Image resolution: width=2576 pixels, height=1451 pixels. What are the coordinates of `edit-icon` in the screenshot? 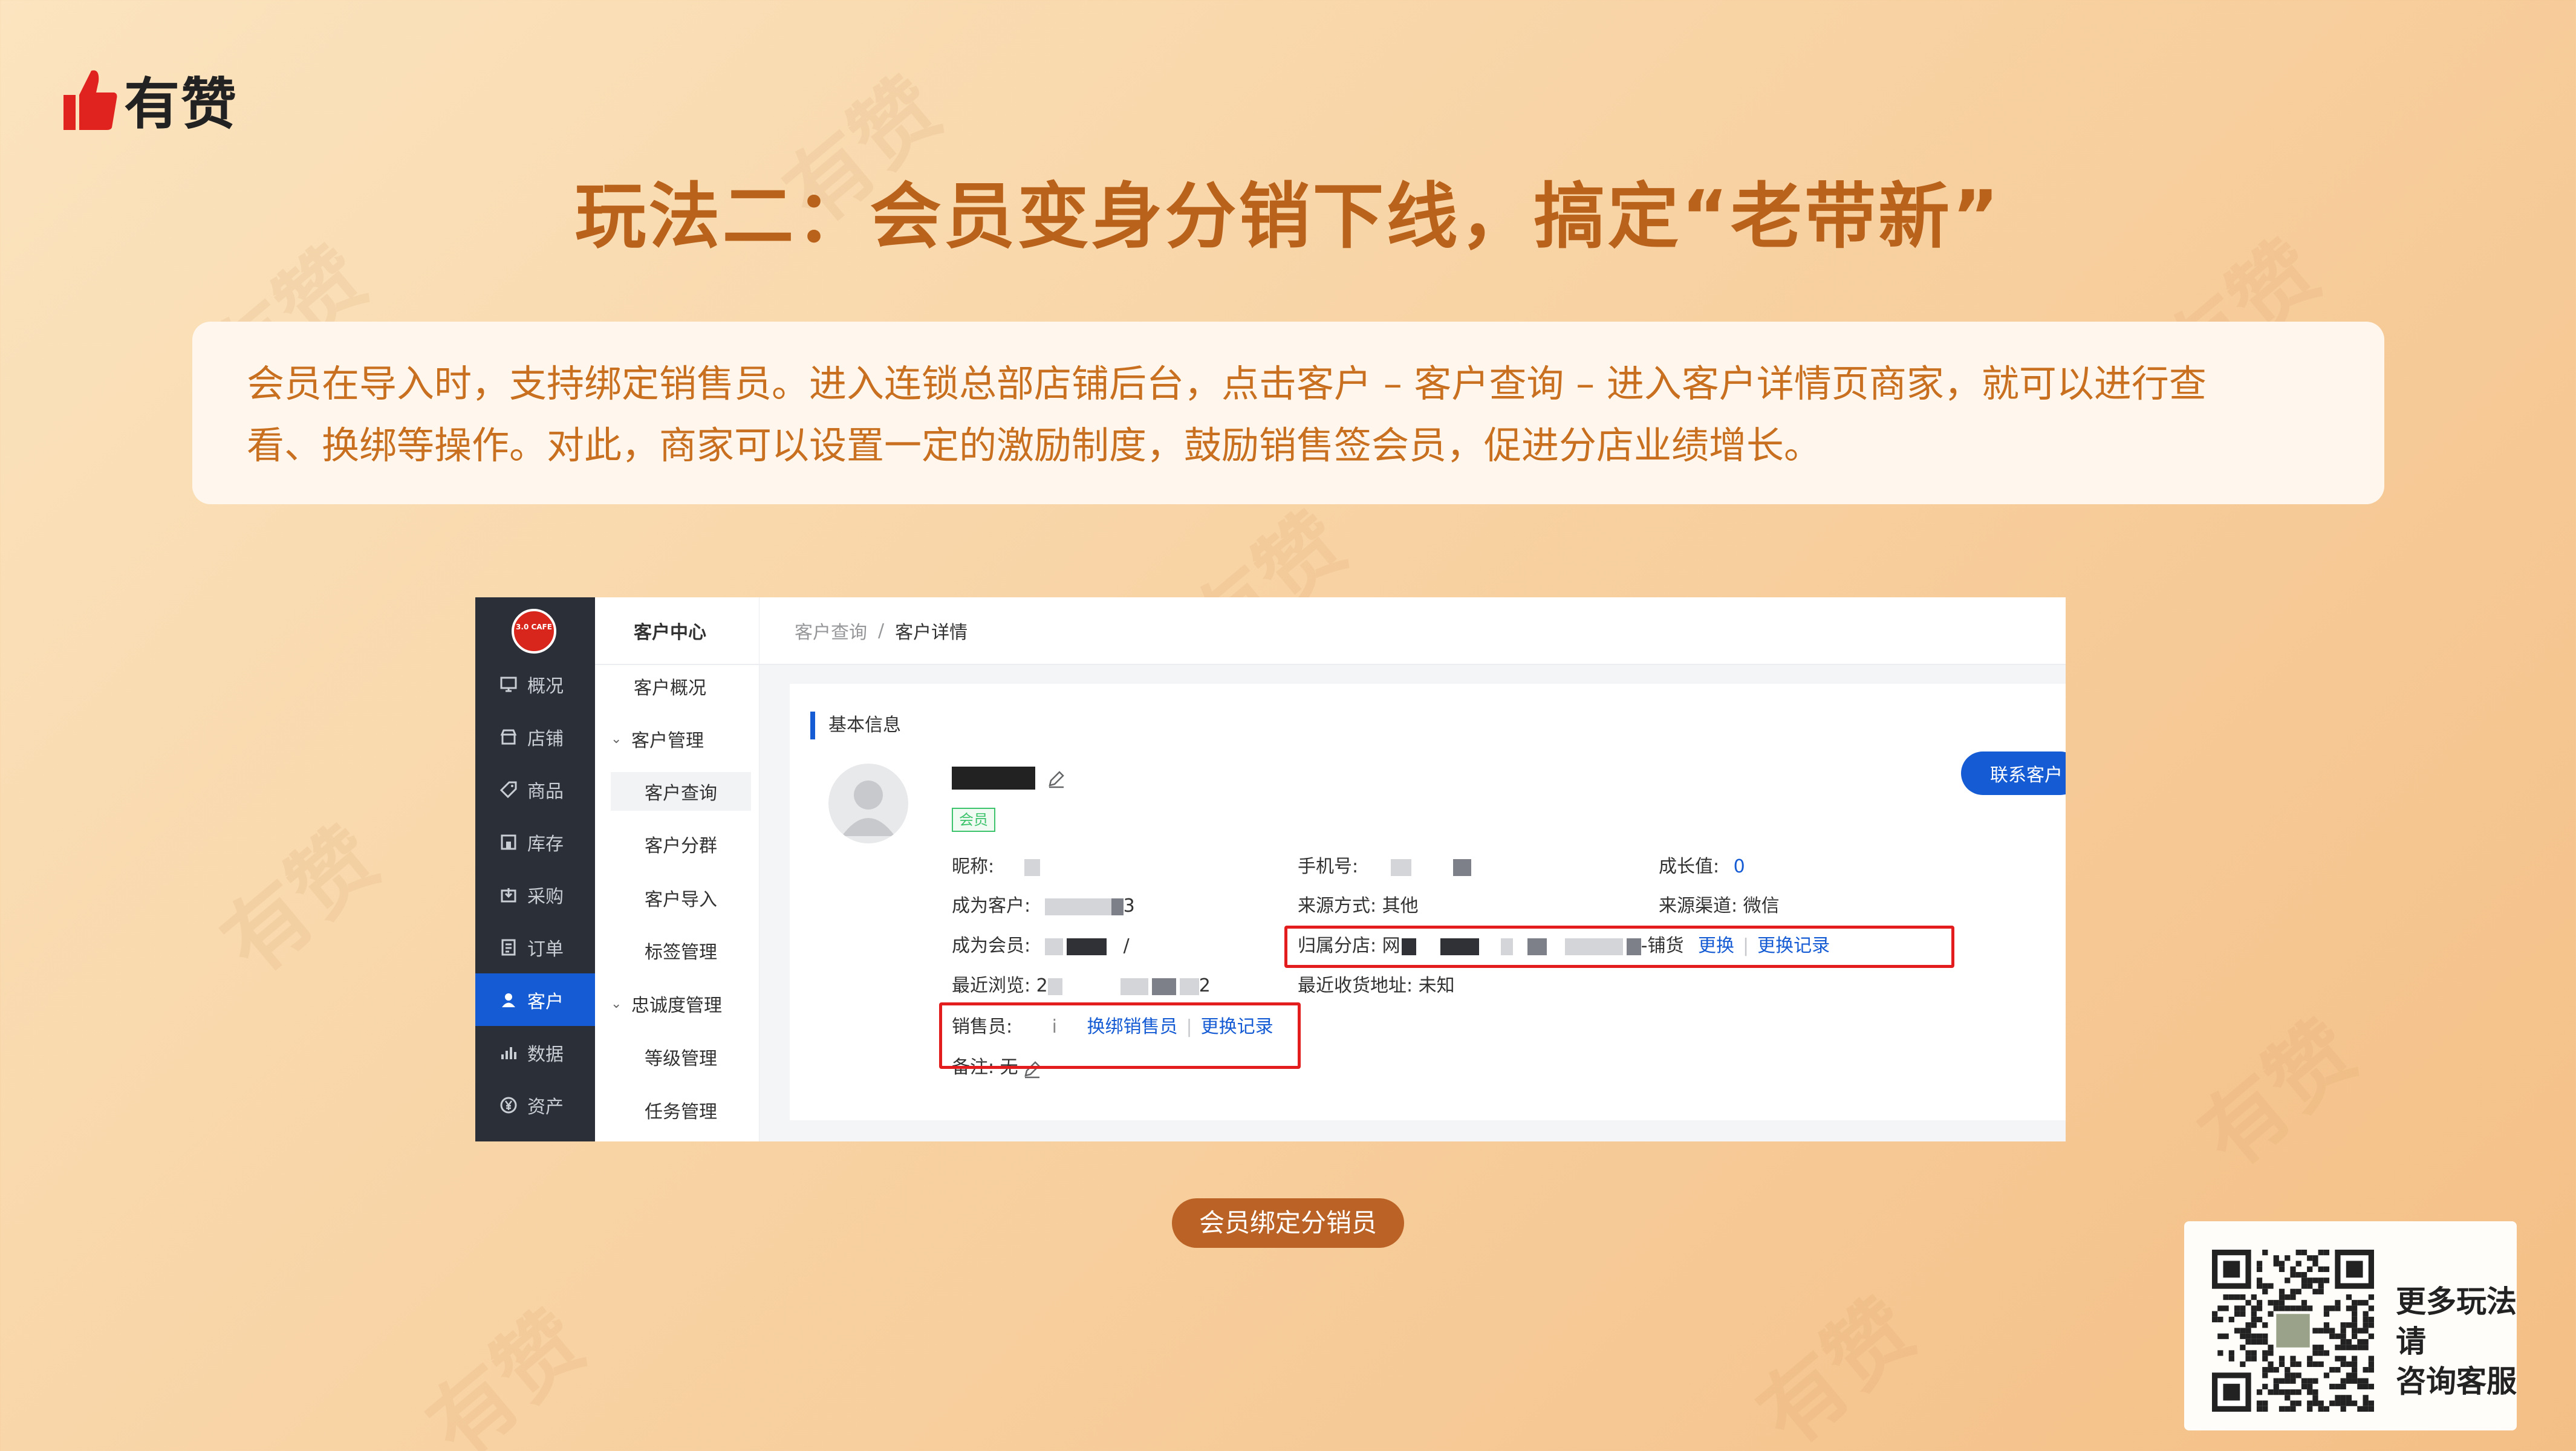 It's located at (1056, 778).